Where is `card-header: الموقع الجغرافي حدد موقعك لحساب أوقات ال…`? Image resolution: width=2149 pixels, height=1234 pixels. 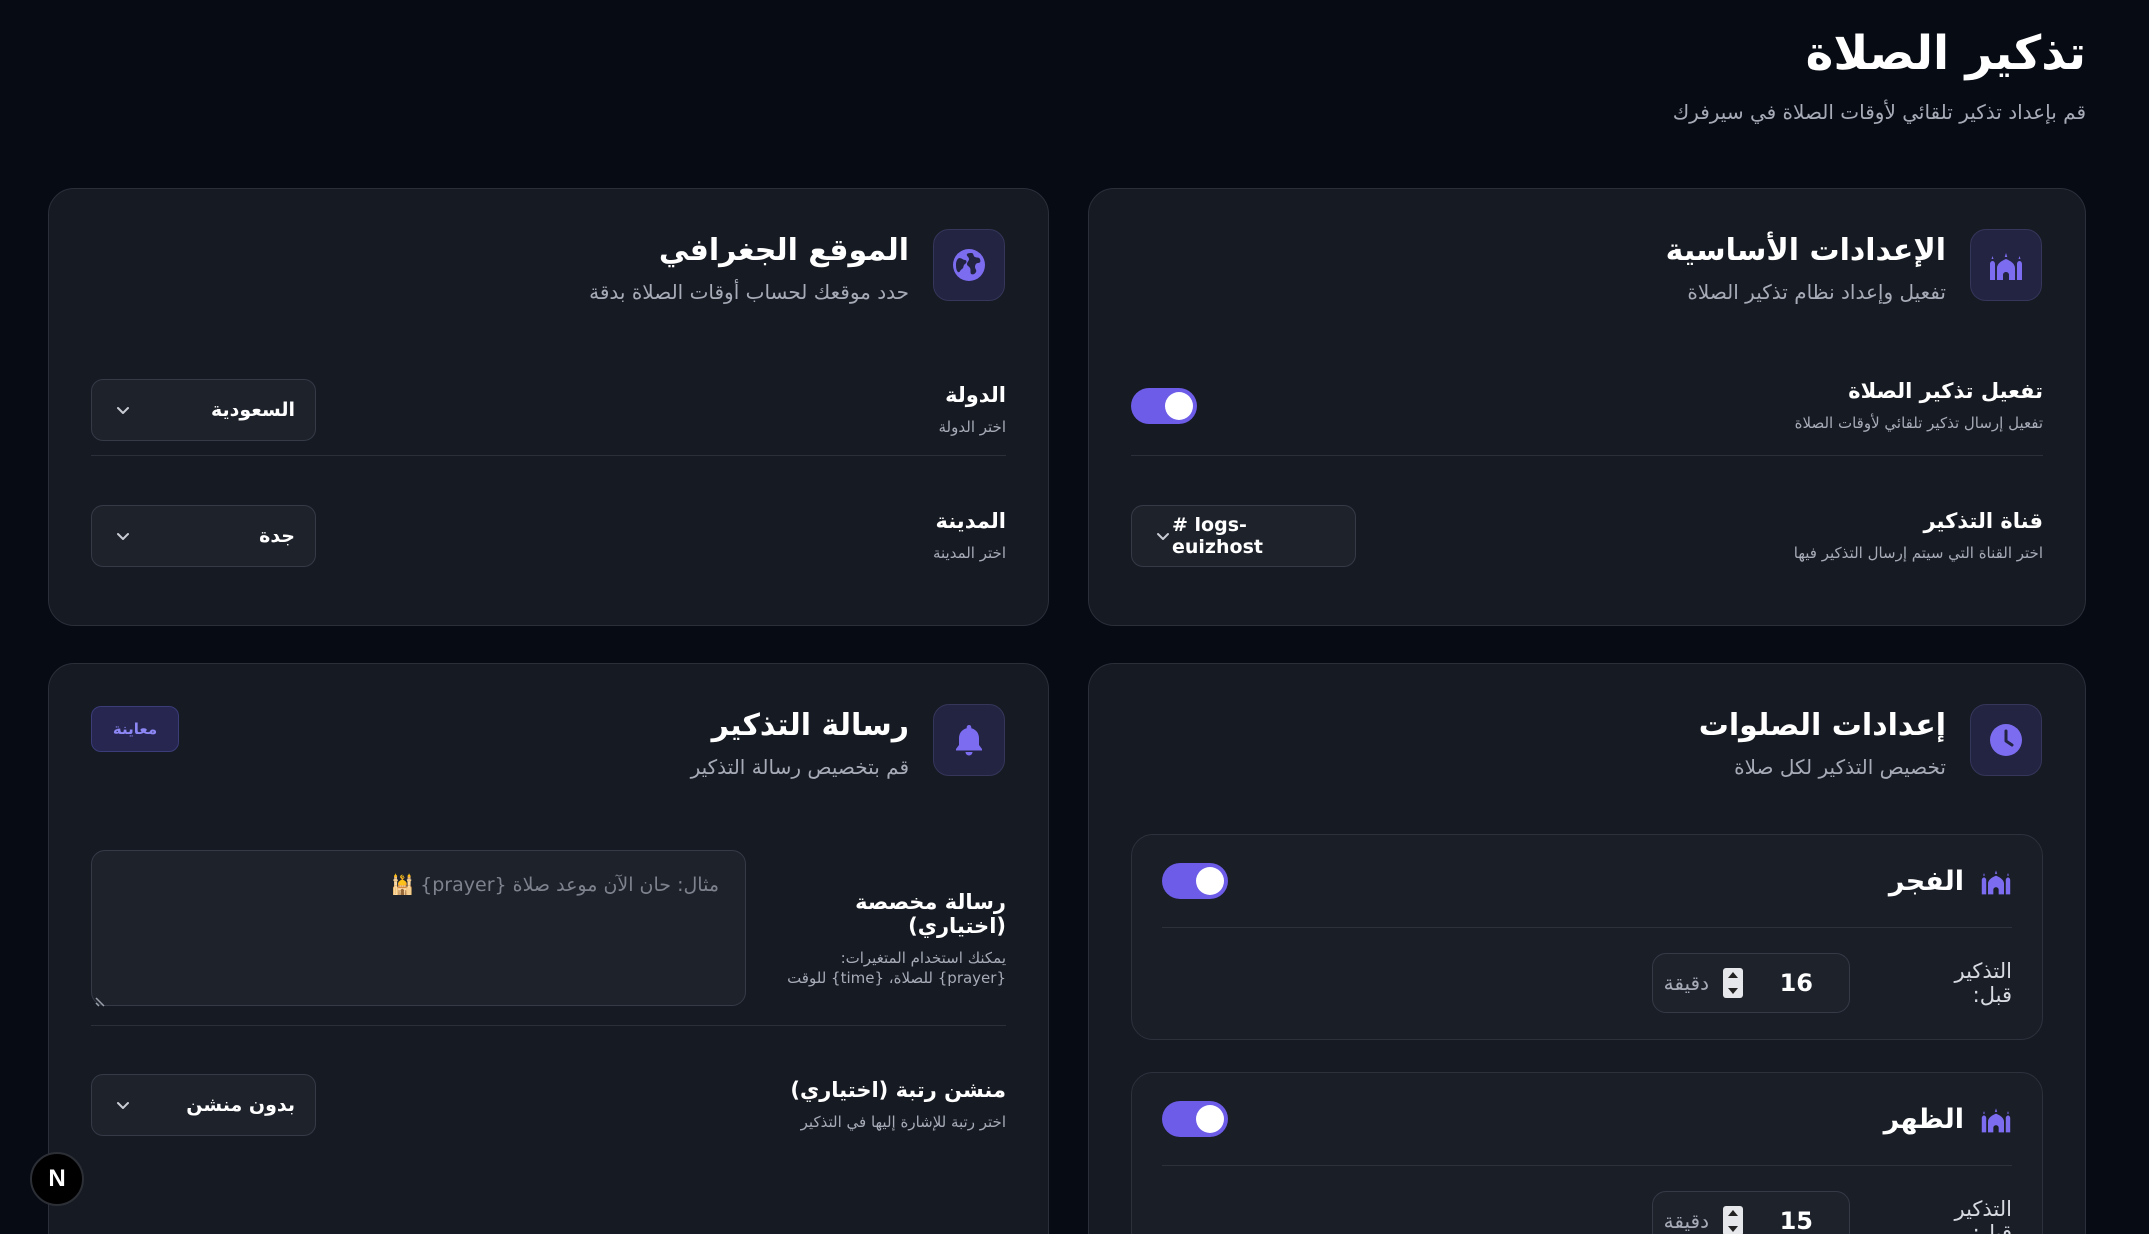
card-header: الموقع الجغرافي حدد موقعك لحساب أوقات ال… is located at coordinates (797, 266).